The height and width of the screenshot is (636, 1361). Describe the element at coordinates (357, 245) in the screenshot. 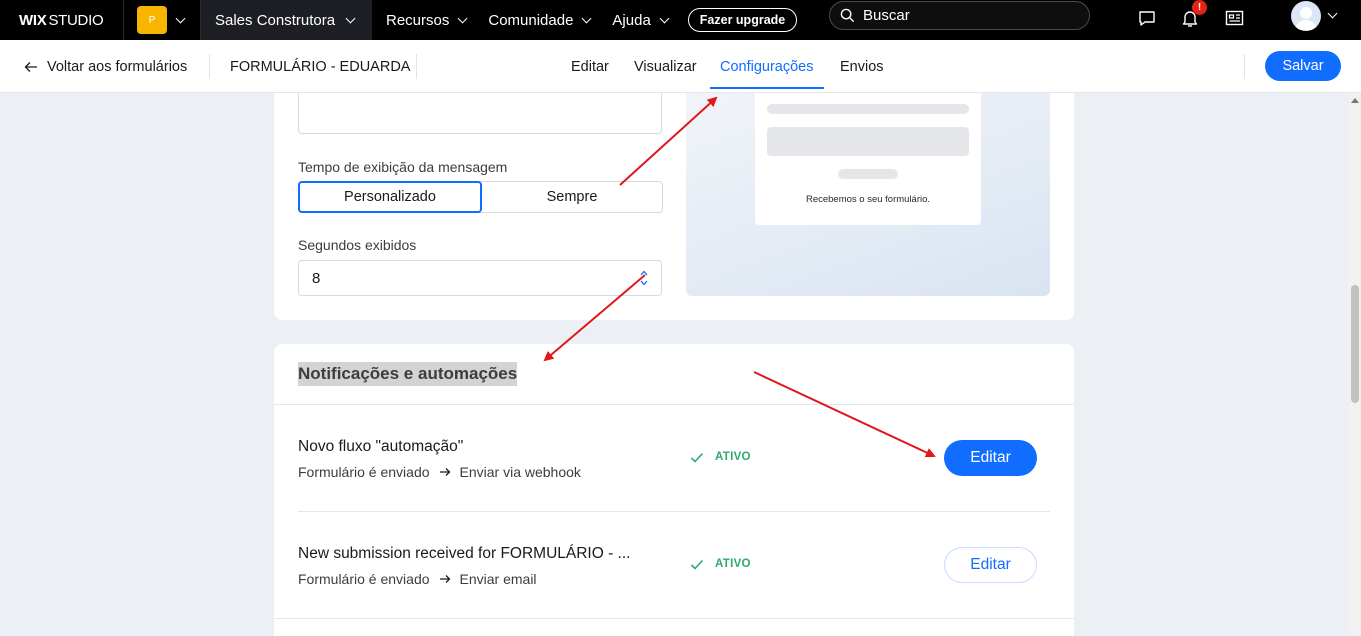

I see `seconds-label: Segundos exibidos` at that location.